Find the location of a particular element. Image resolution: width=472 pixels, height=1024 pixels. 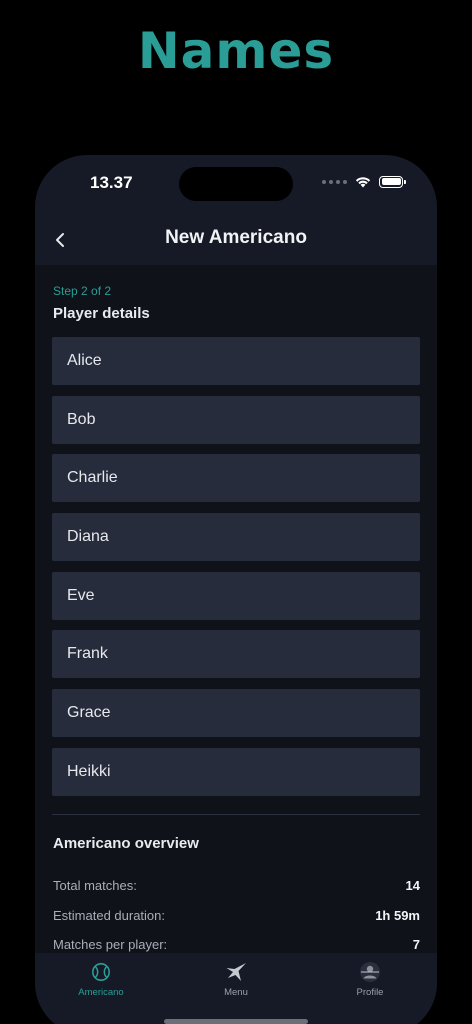

dynamic-island is located at coordinates (236, 184).